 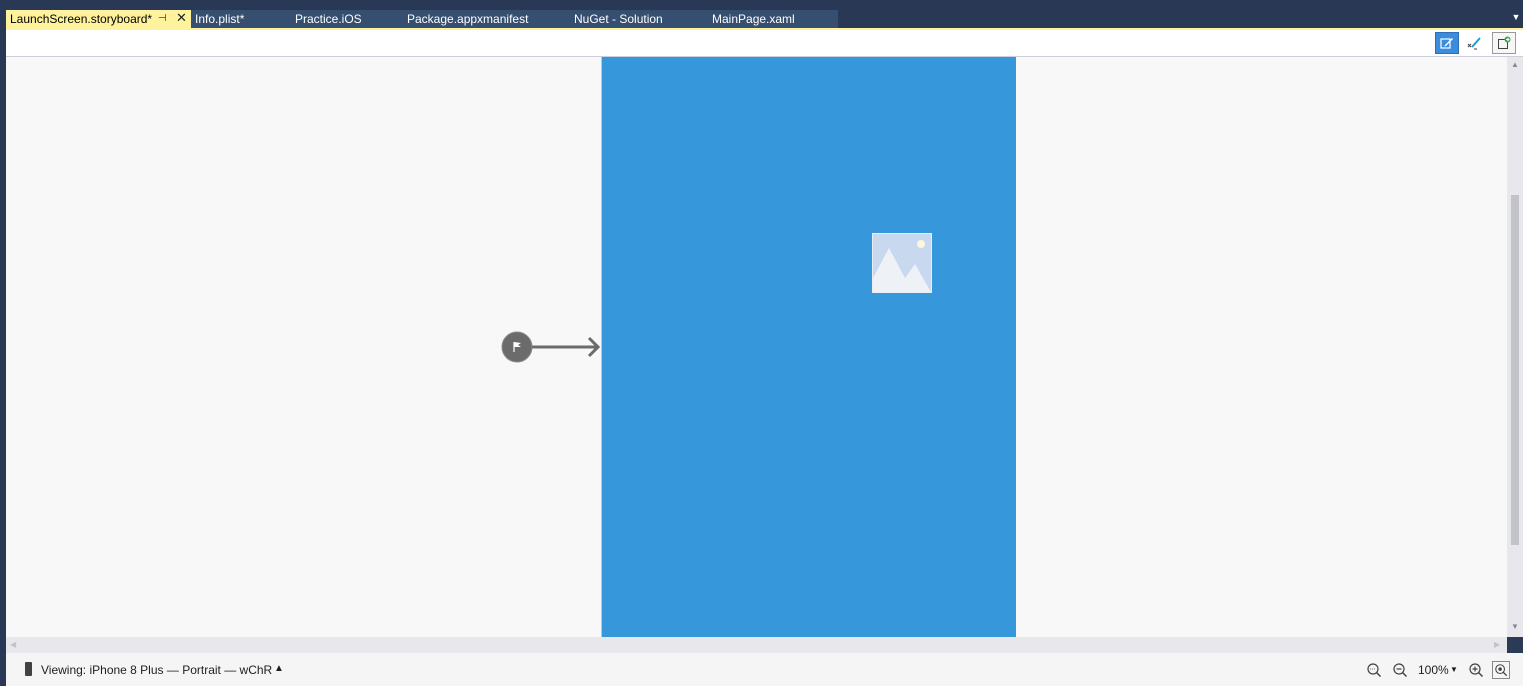 I want to click on zoom-in-icon, so click(x=1476, y=670).